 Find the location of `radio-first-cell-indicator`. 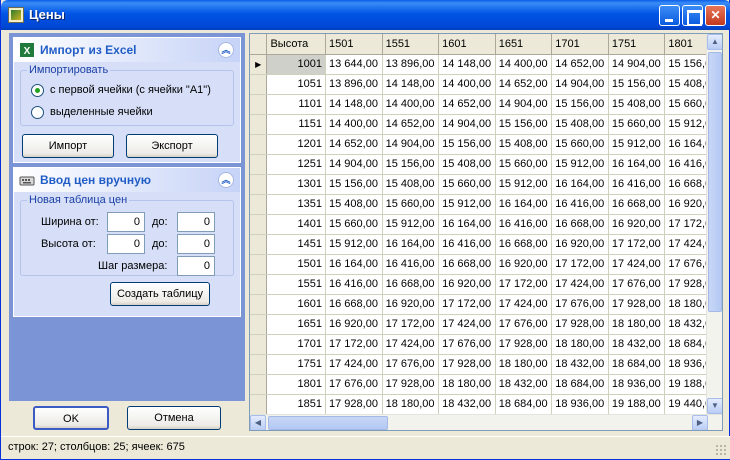

radio-first-cell-indicator is located at coordinates (37, 90).